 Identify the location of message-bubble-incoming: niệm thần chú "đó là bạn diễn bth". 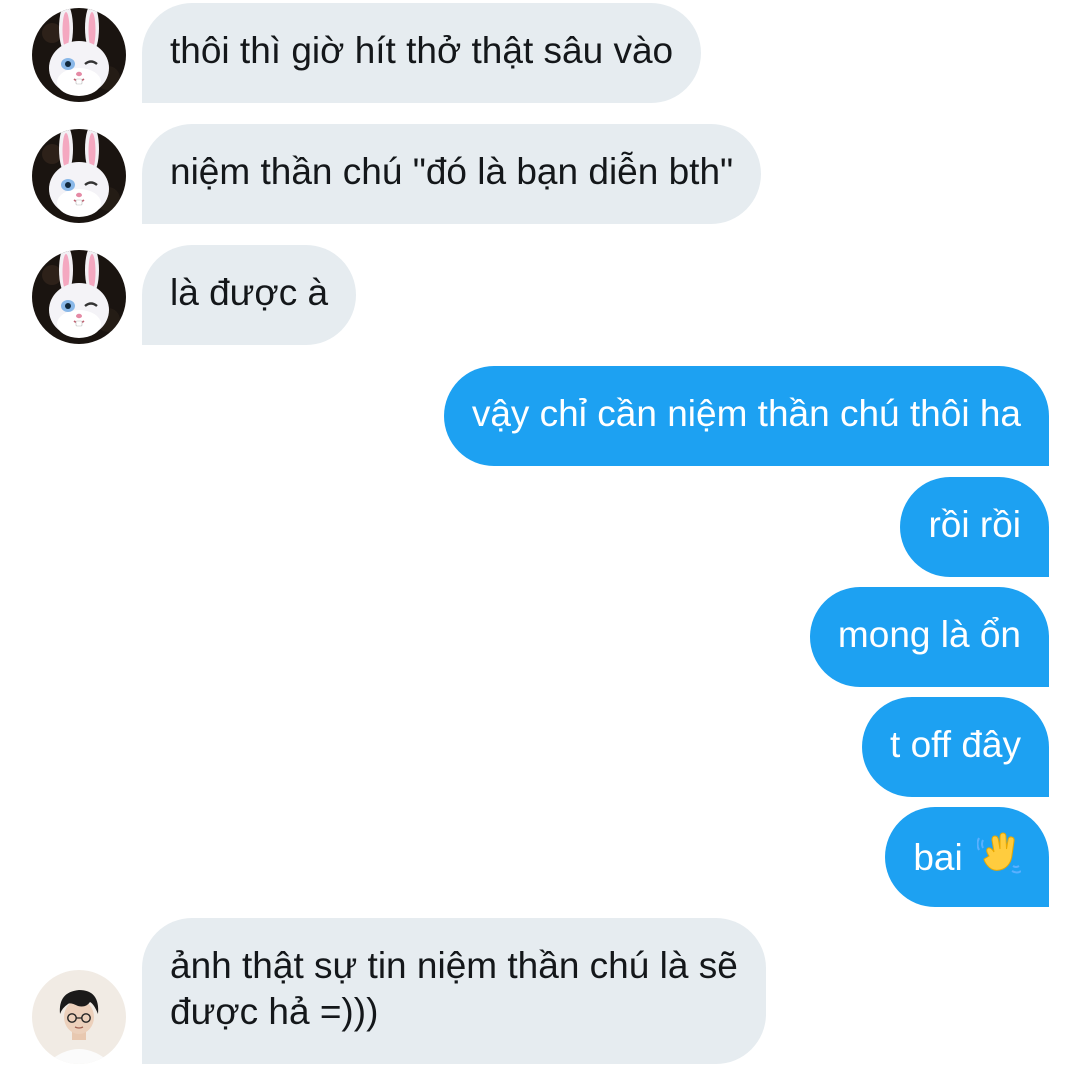
(452, 174).